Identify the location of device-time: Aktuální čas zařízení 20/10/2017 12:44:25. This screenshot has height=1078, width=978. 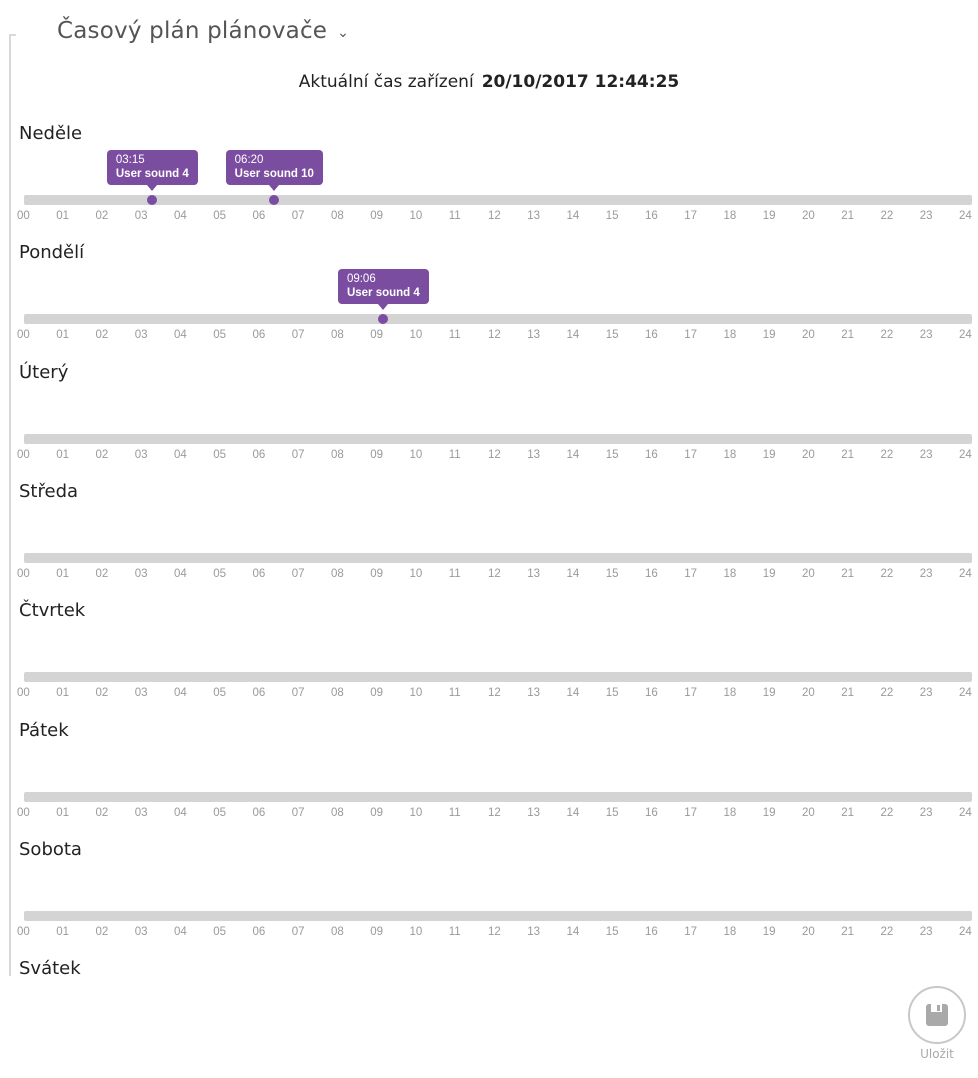
(489, 82).